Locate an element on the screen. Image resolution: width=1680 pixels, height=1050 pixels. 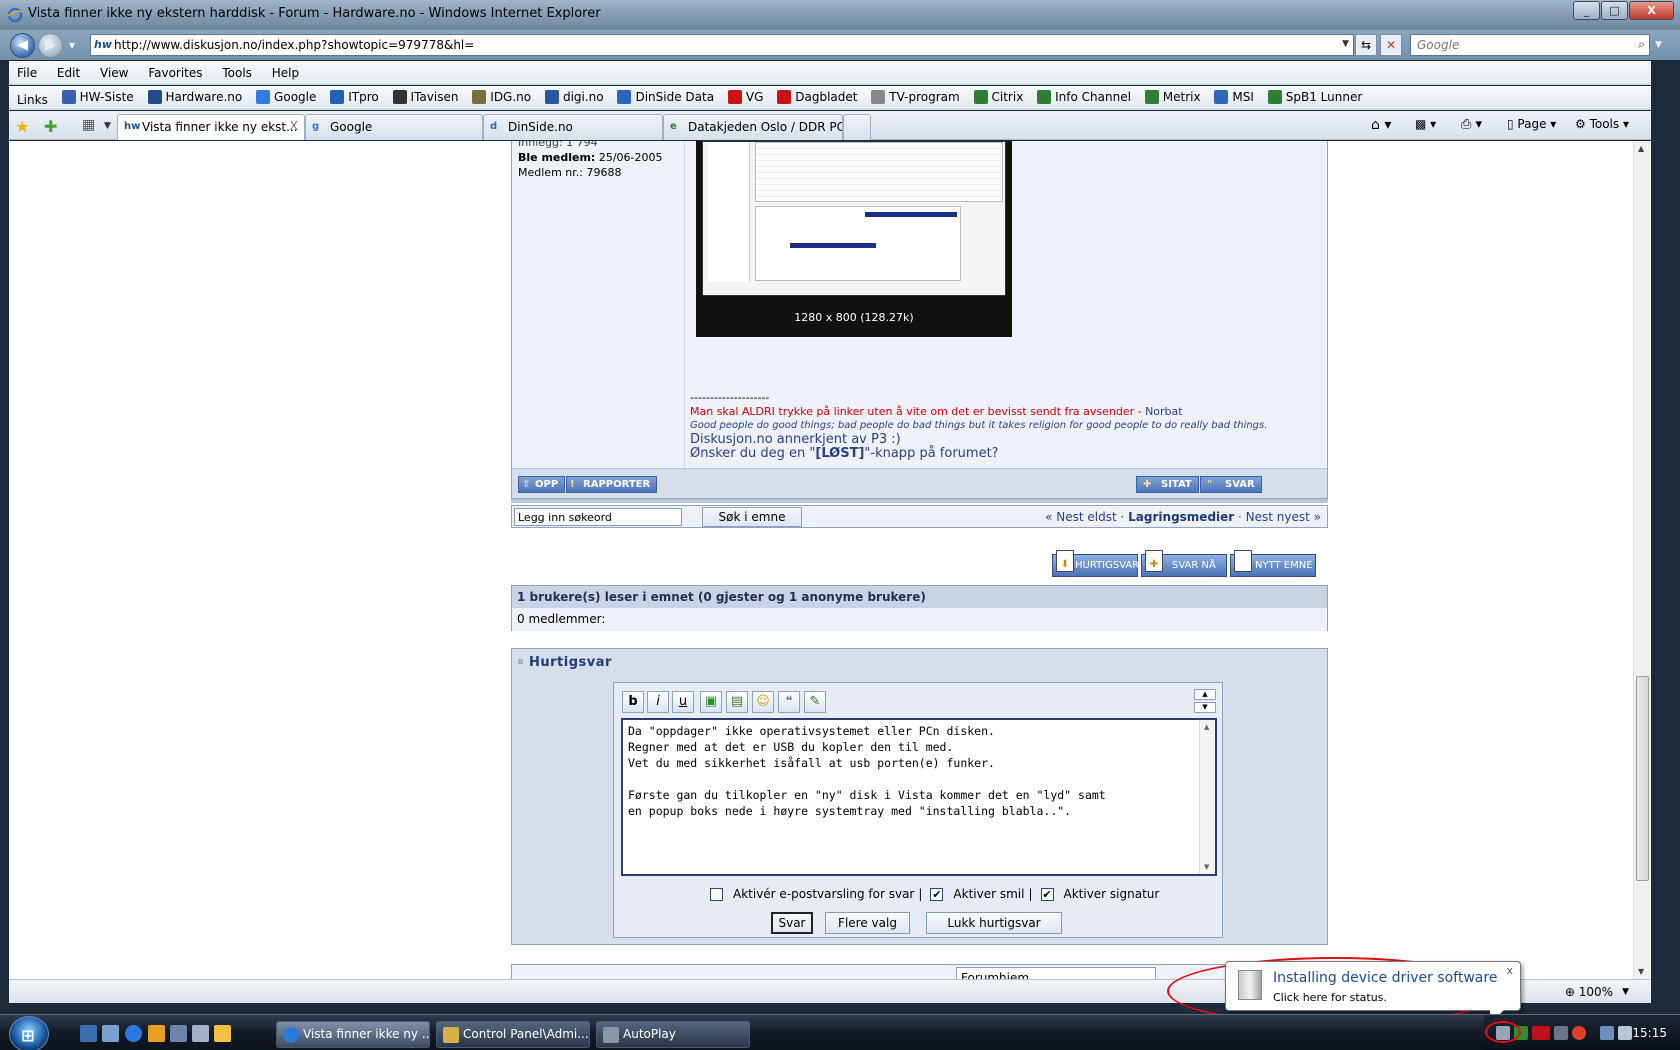
link-hw-siste: HW-Siste is located at coordinates (99, 95).